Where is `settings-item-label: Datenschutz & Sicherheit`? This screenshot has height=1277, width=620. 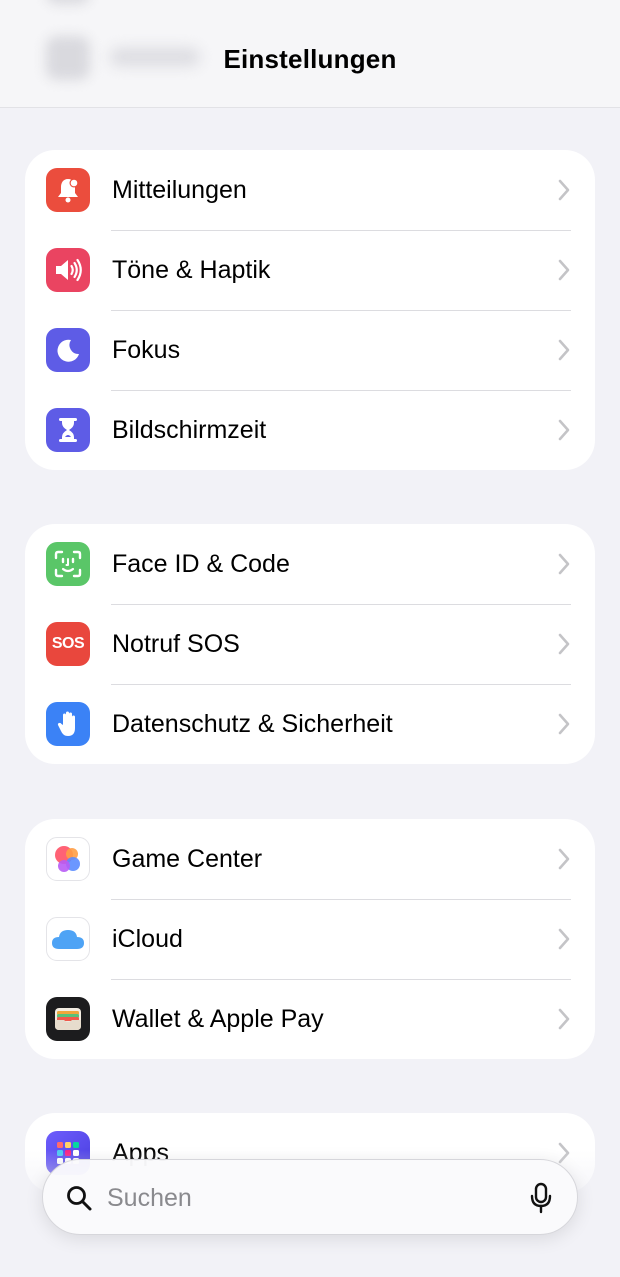 settings-item-label: Datenschutz & Sicherheit is located at coordinates (252, 724).